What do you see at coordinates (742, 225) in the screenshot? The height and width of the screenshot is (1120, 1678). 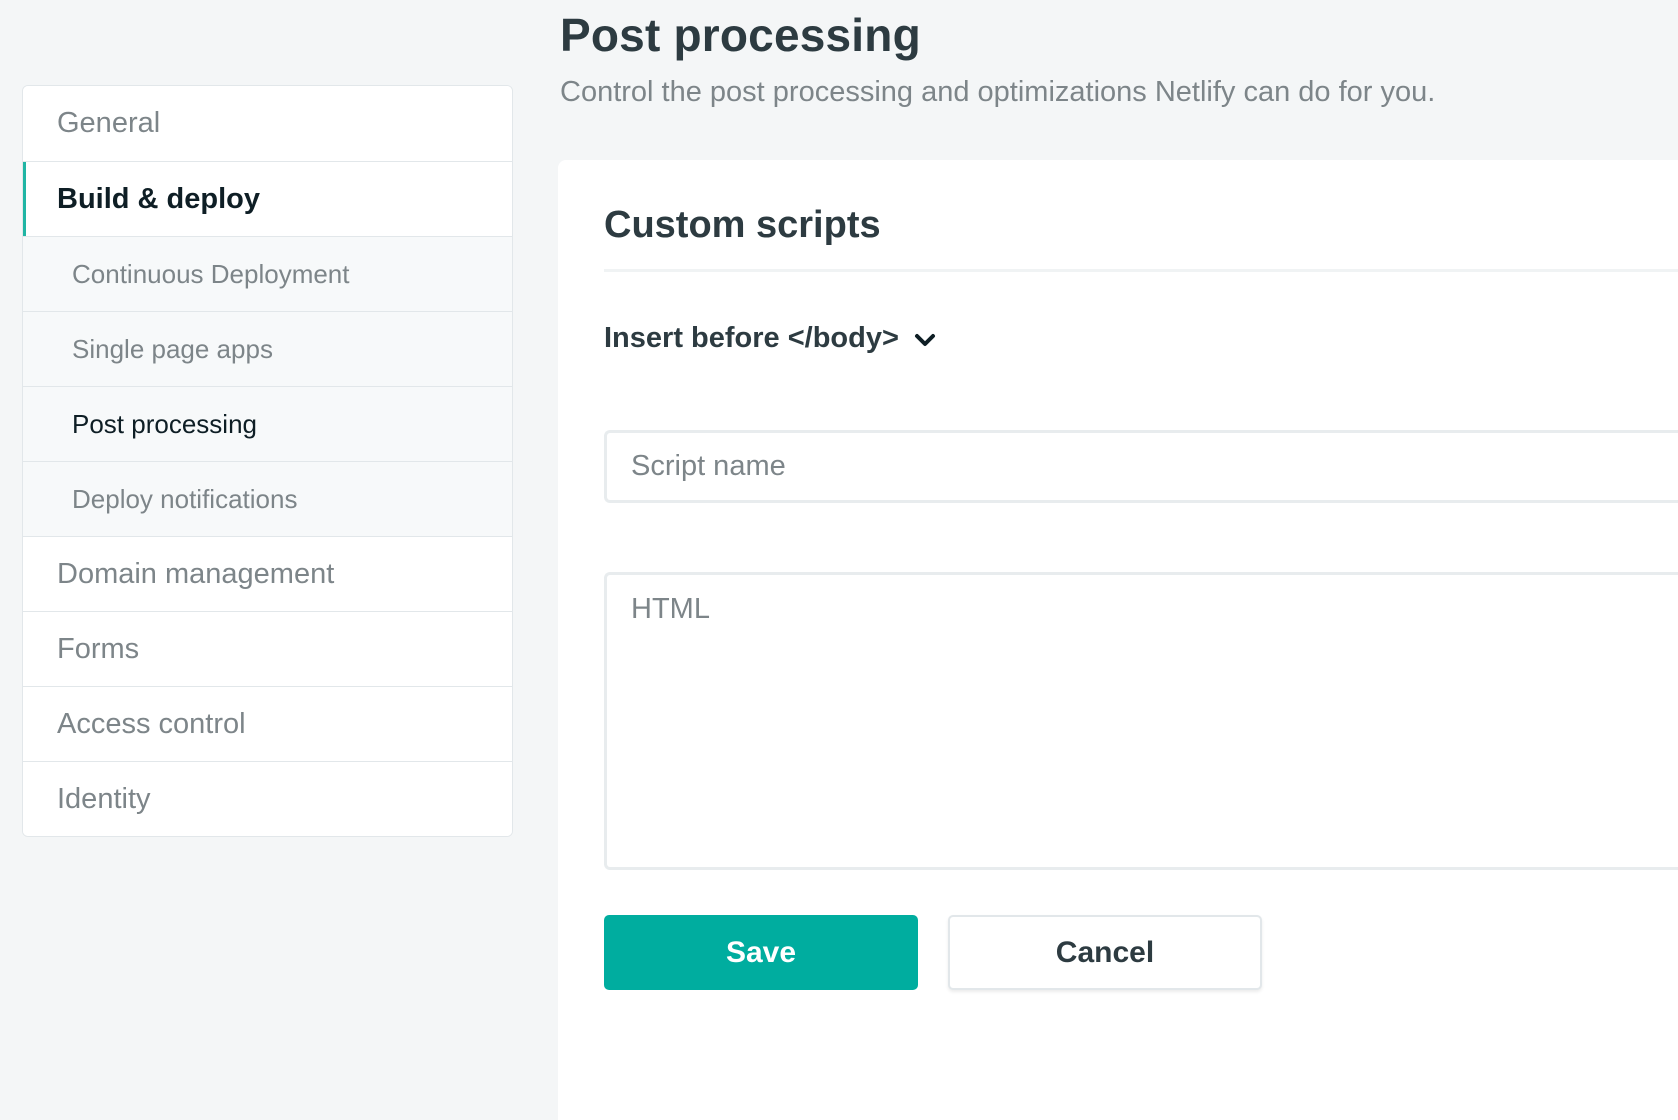 I see `card-title: Custom scripts` at bounding box center [742, 225].